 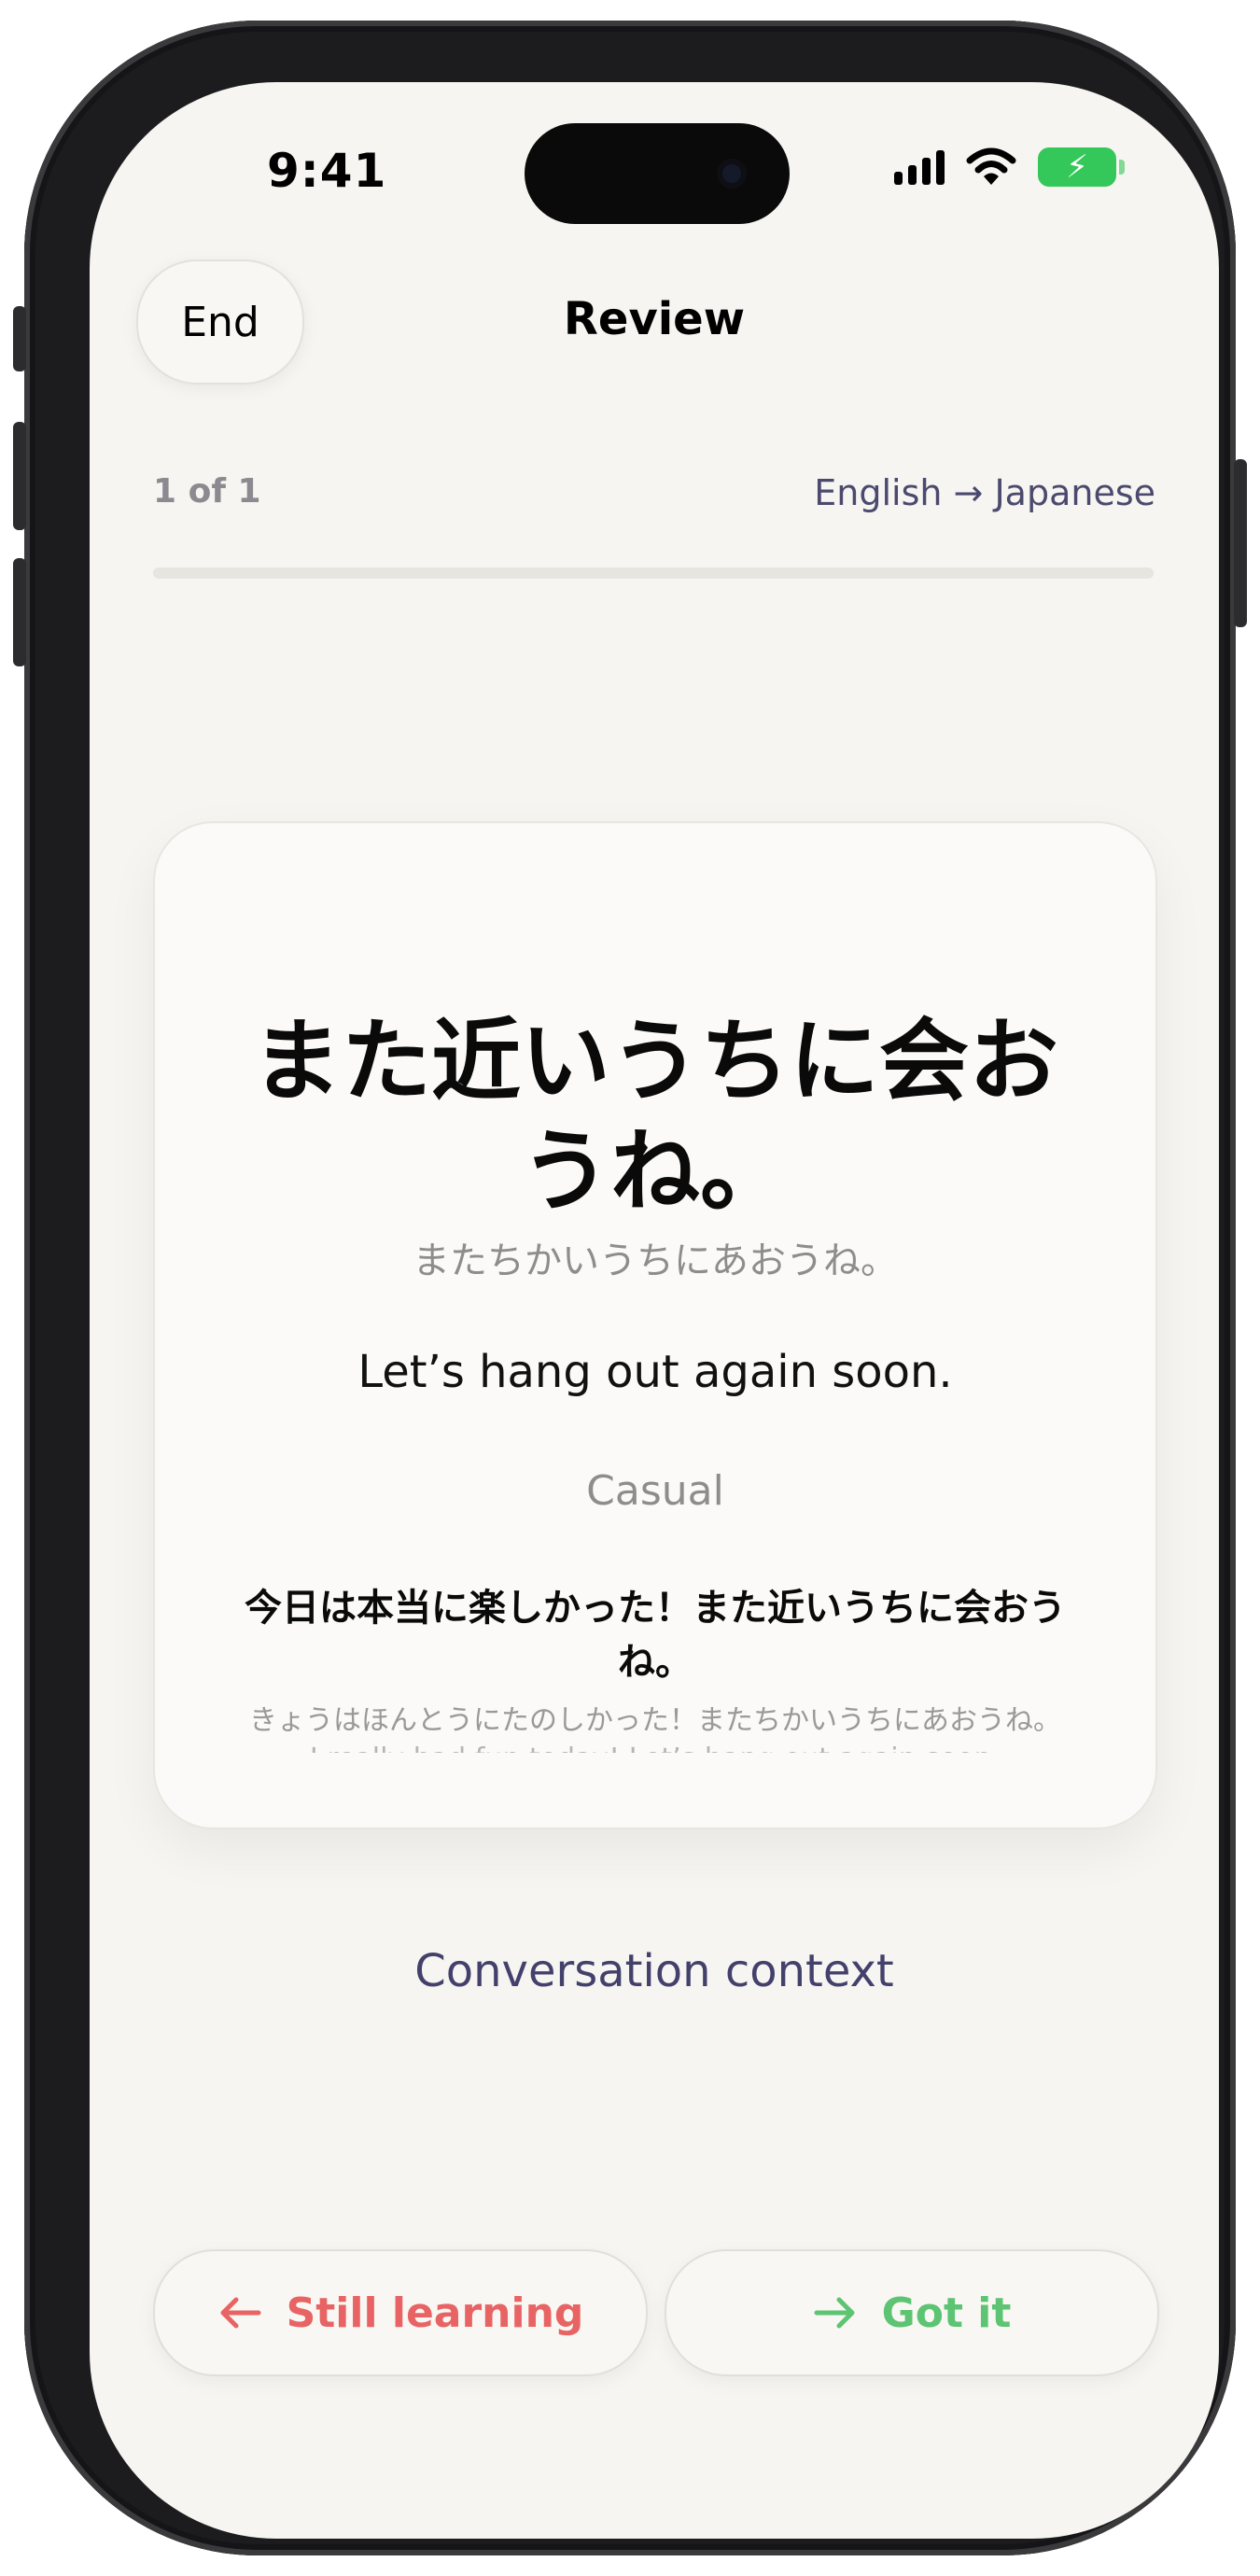 What do you see at coordinates (655, 1720) in the screenshot?
I see `example-reading: きょうはほんとうにたのしかった！またちかいうちにあおうね。` at bounding box center [655, 1720].